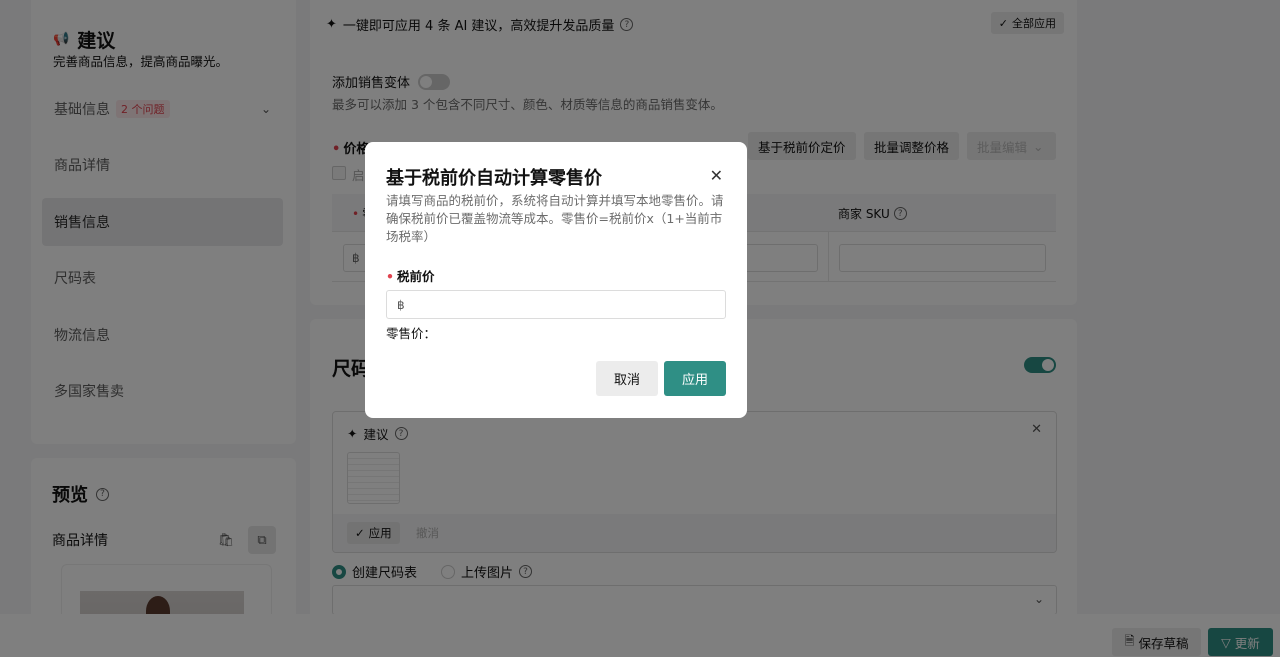 The width and height of the screenshot is (1280, 657). I want to click on retail-price-readout: 零售价：, so click(411, 333).